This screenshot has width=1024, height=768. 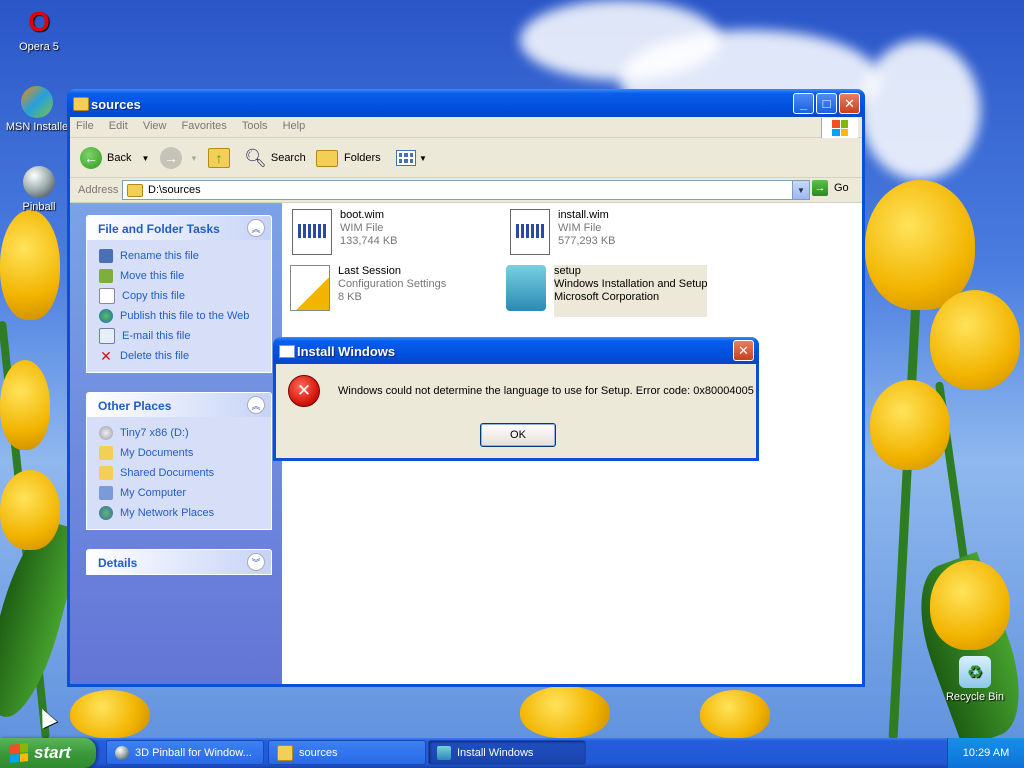 What do you see at coordinates (159, 256) in the screenshot?
I see `task-label: Rename this file` at bounding box center [159, 256].